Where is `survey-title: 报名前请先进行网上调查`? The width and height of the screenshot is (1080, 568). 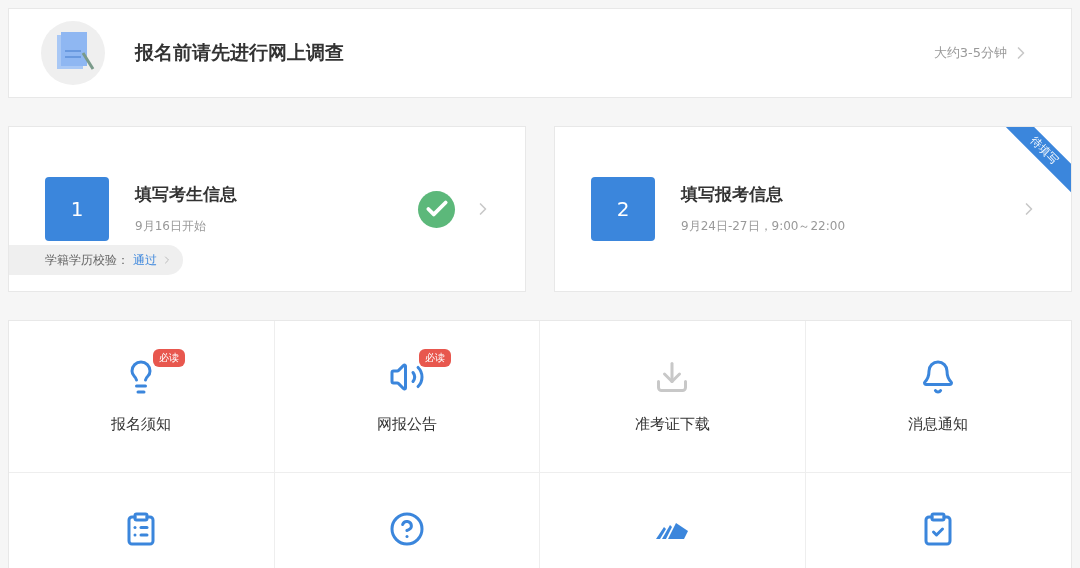 survey-title: 报名前请先进行网上调查 is located at coordinates (240, 52).